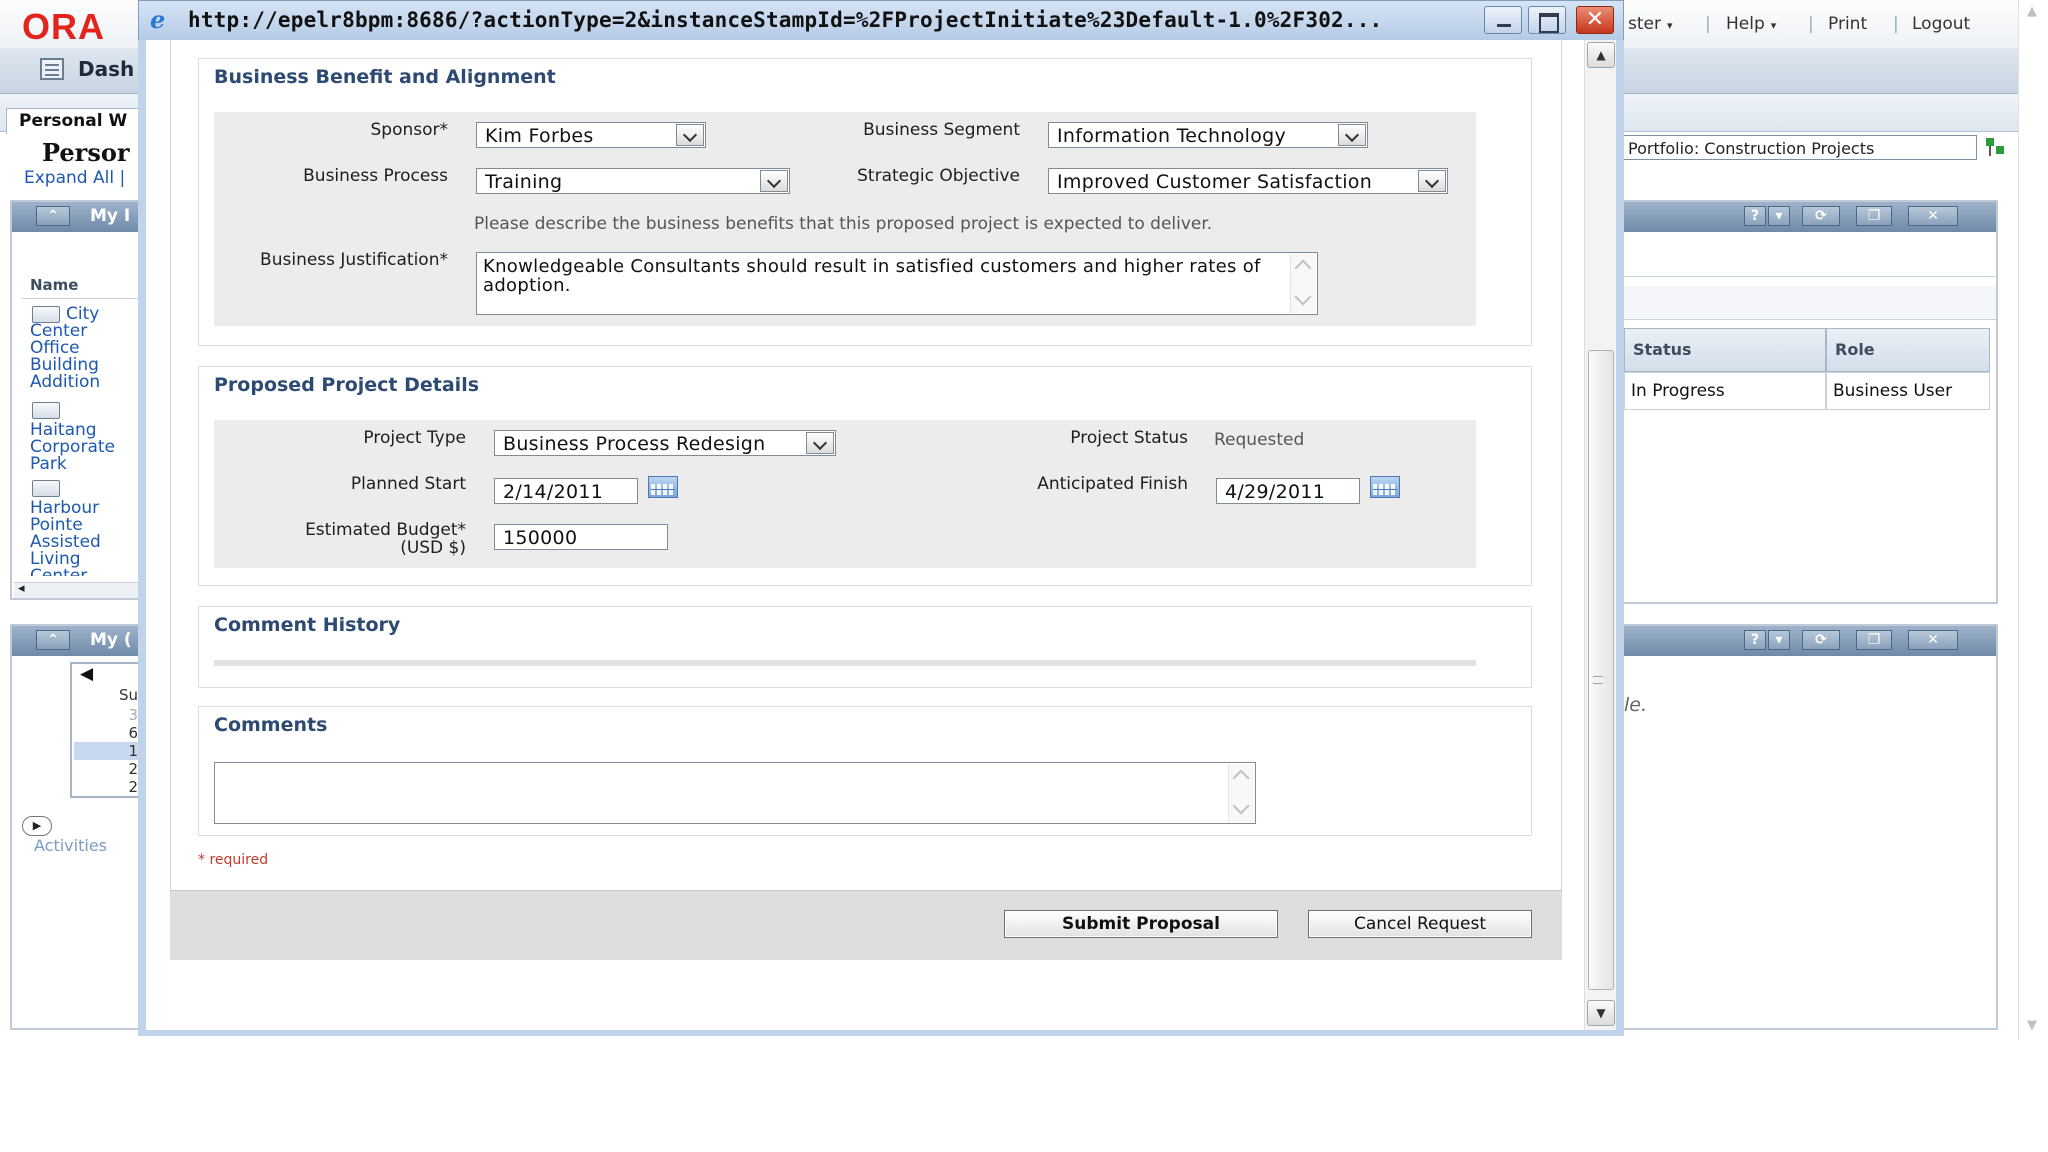  I want to click on scroll-left-icon: ◂, so click(21, 588).